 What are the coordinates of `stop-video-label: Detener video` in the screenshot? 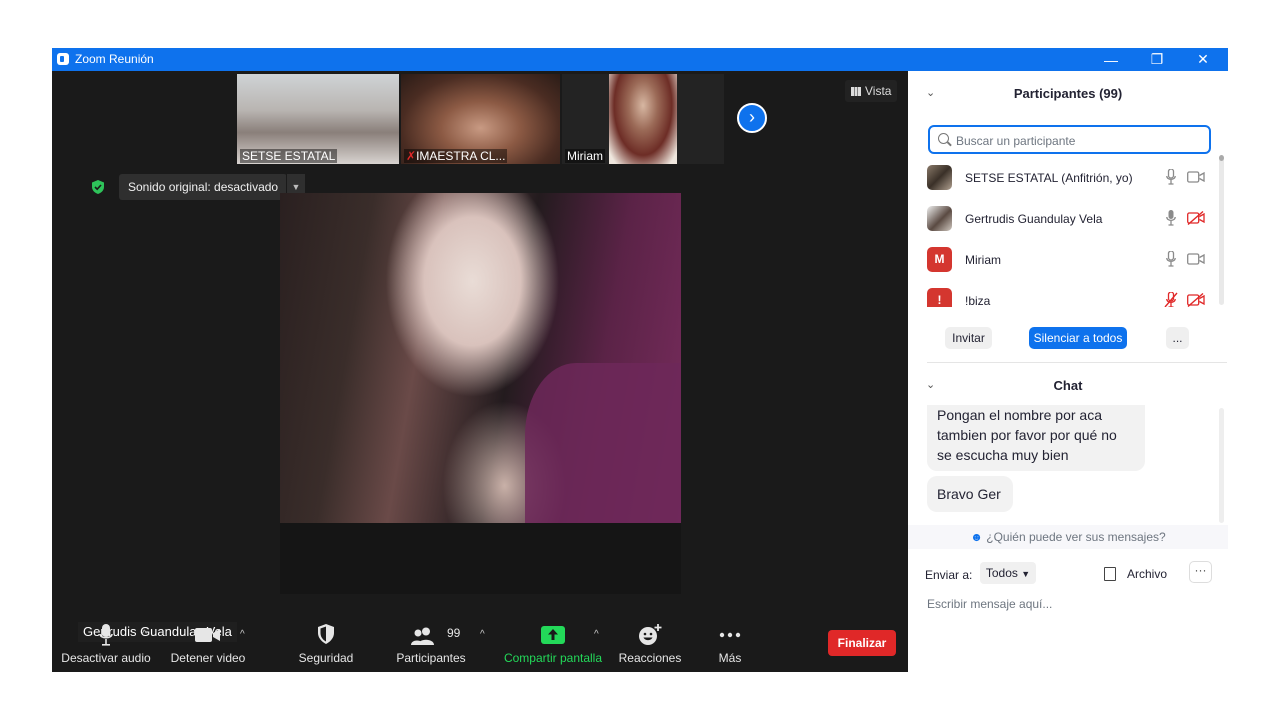 It's located at (208, 658).